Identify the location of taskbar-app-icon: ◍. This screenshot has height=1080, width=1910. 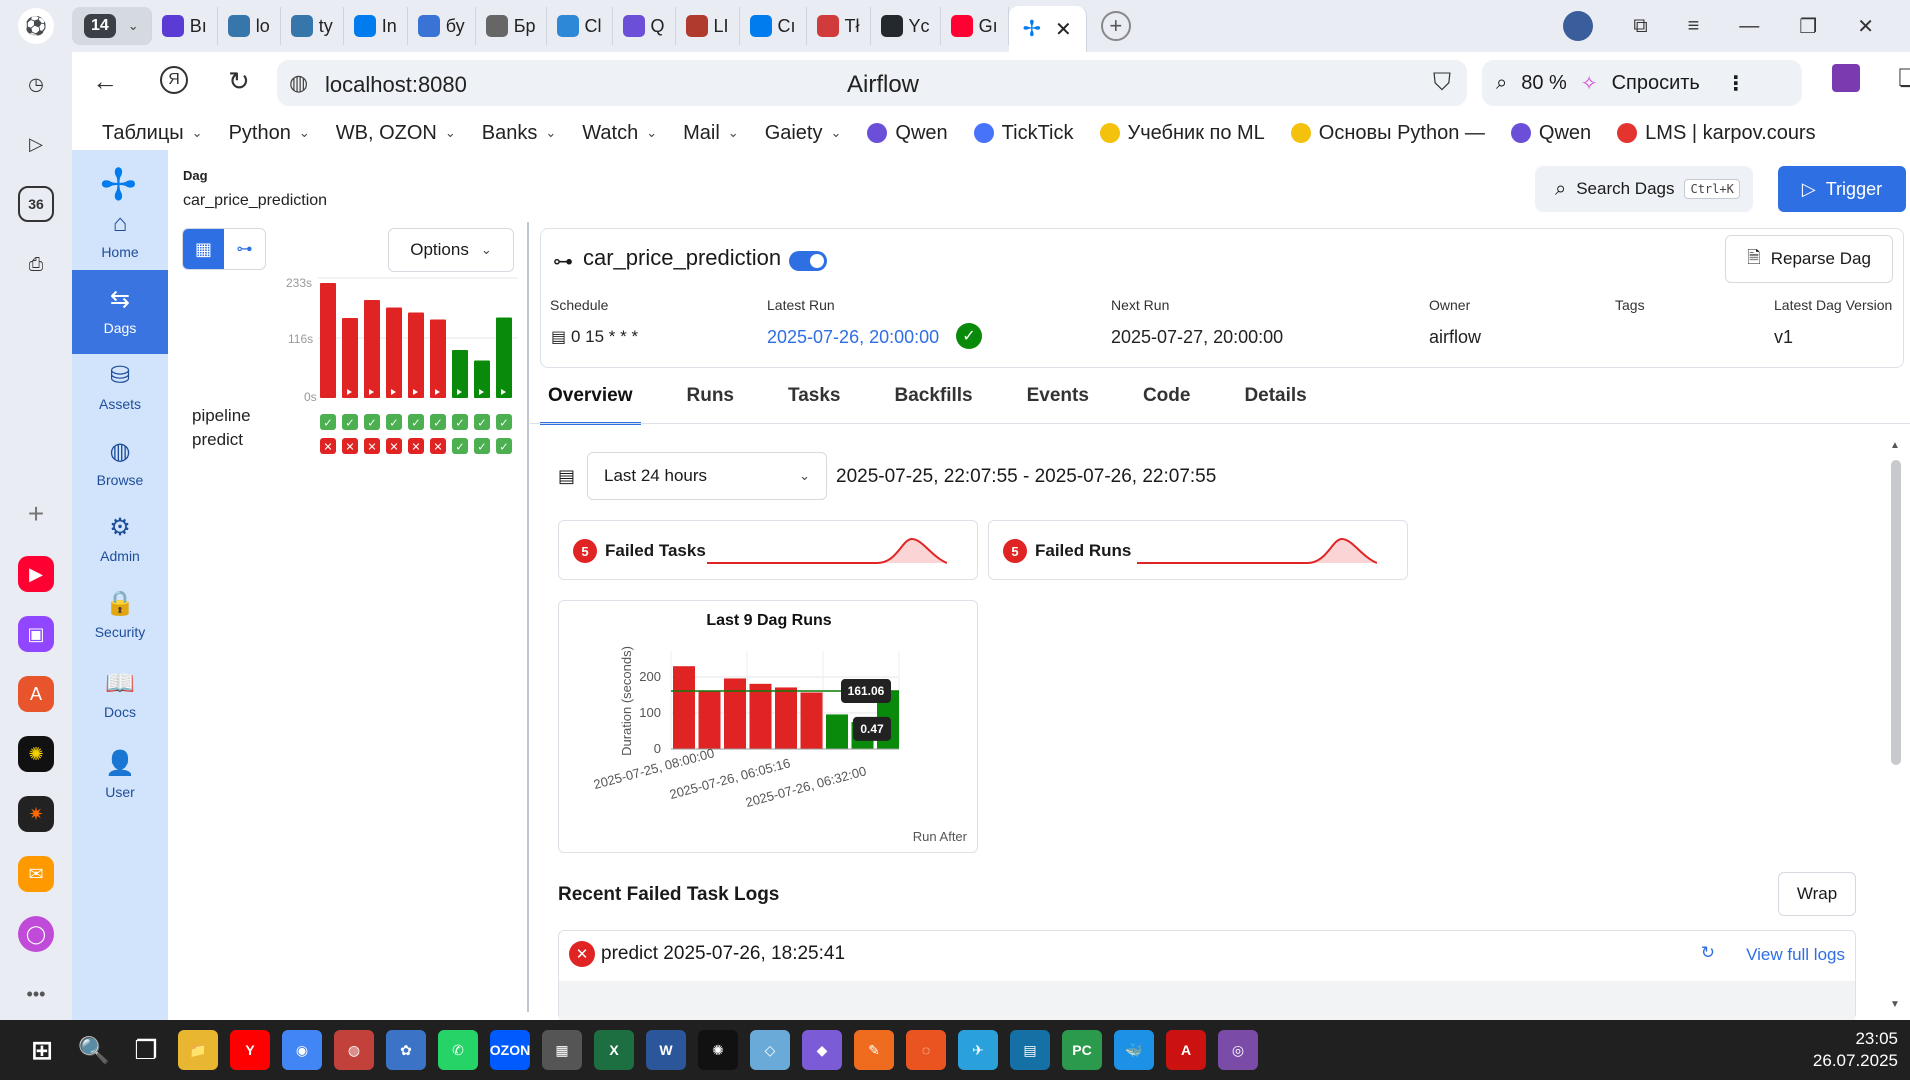
(354, 1050).